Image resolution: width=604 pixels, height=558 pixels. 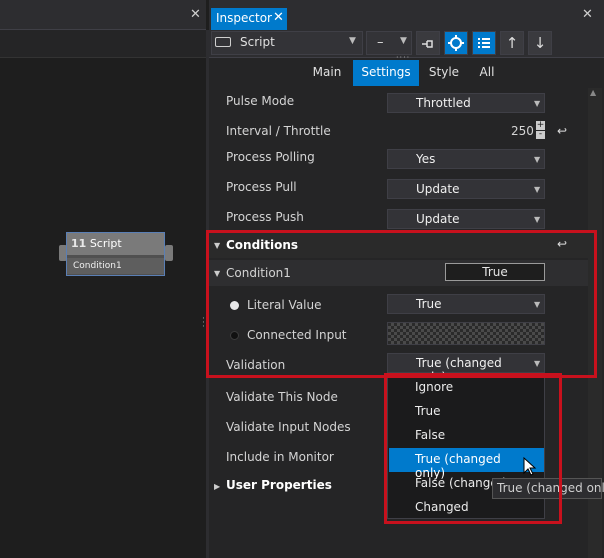 I want to click on move-up-button: ↑, so click(x=512, y=43).